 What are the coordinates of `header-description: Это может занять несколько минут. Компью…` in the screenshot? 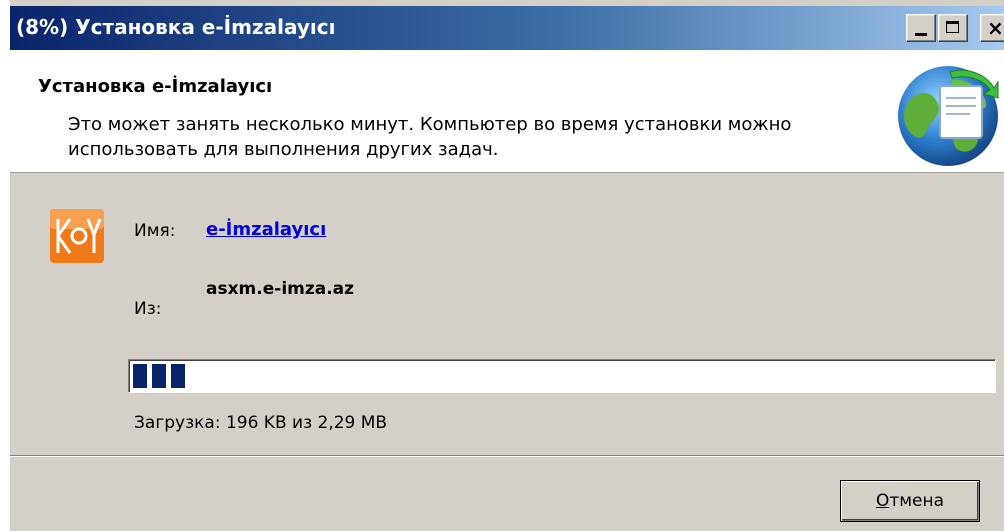 It's located at (430, 137).